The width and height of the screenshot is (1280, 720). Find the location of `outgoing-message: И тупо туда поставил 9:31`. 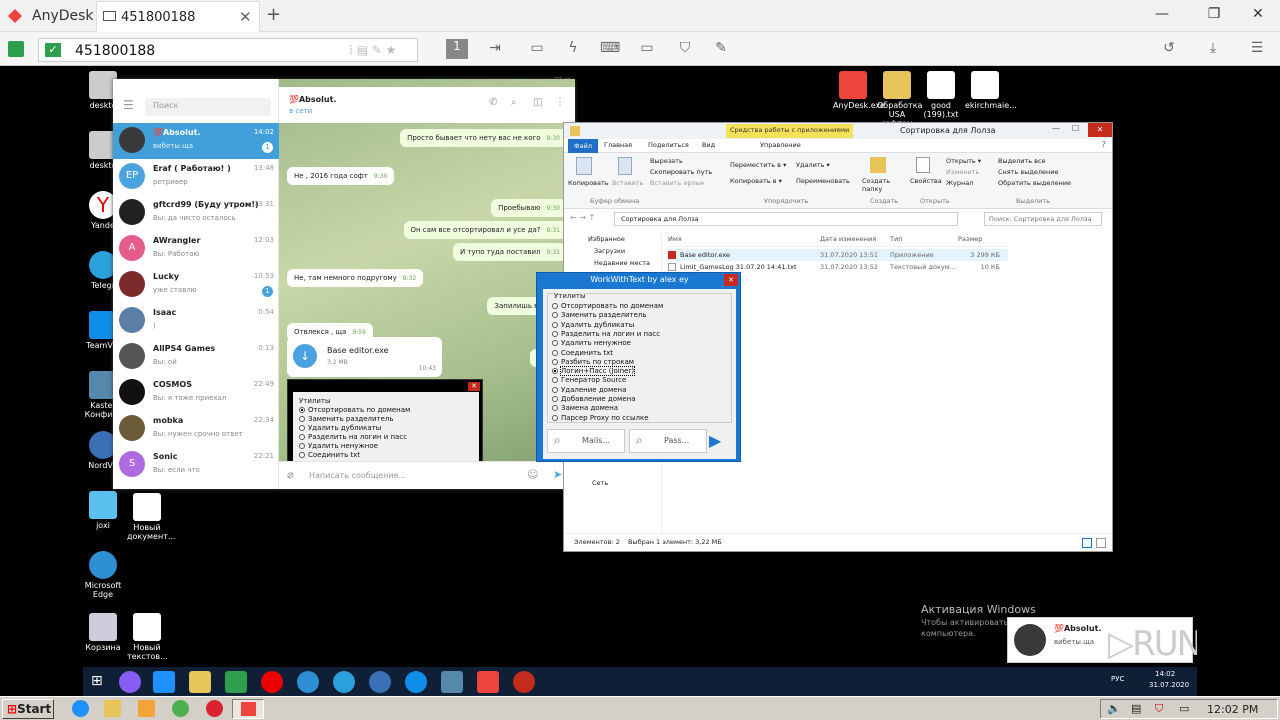

outgoing-message: И тупо туда поставил 9:31 is located at coordinates (509, 252).